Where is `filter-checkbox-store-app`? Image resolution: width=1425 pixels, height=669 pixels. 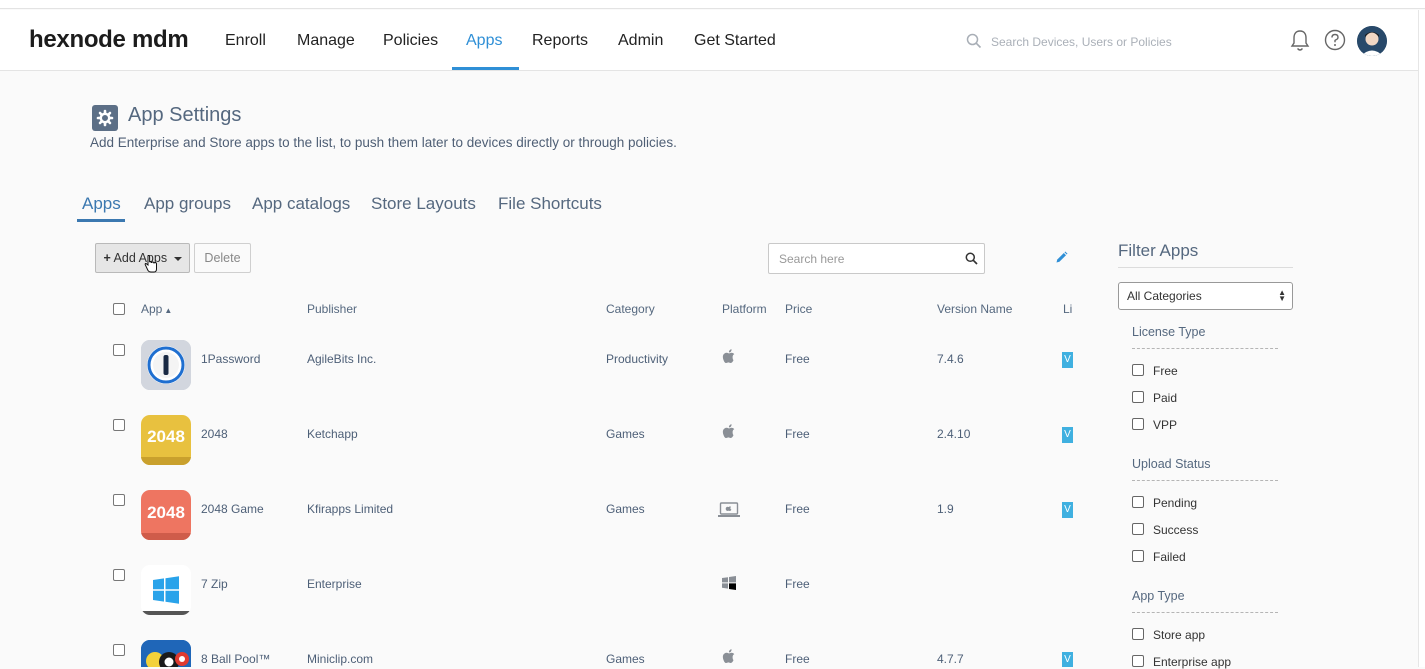
filter-checkbox-store-app is located at coordinates (1138, 634).